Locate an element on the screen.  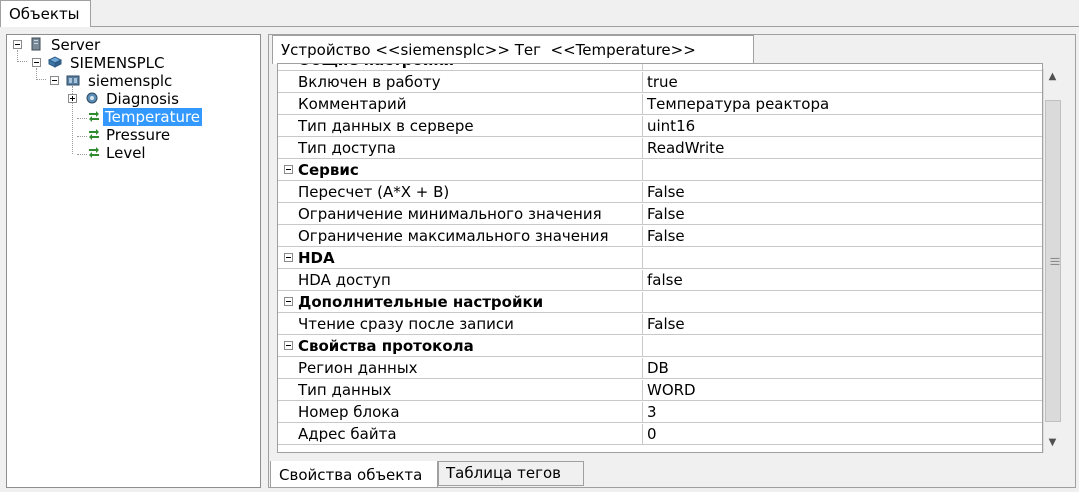
expand-toggle-icon is located at coordinates (72, 98).